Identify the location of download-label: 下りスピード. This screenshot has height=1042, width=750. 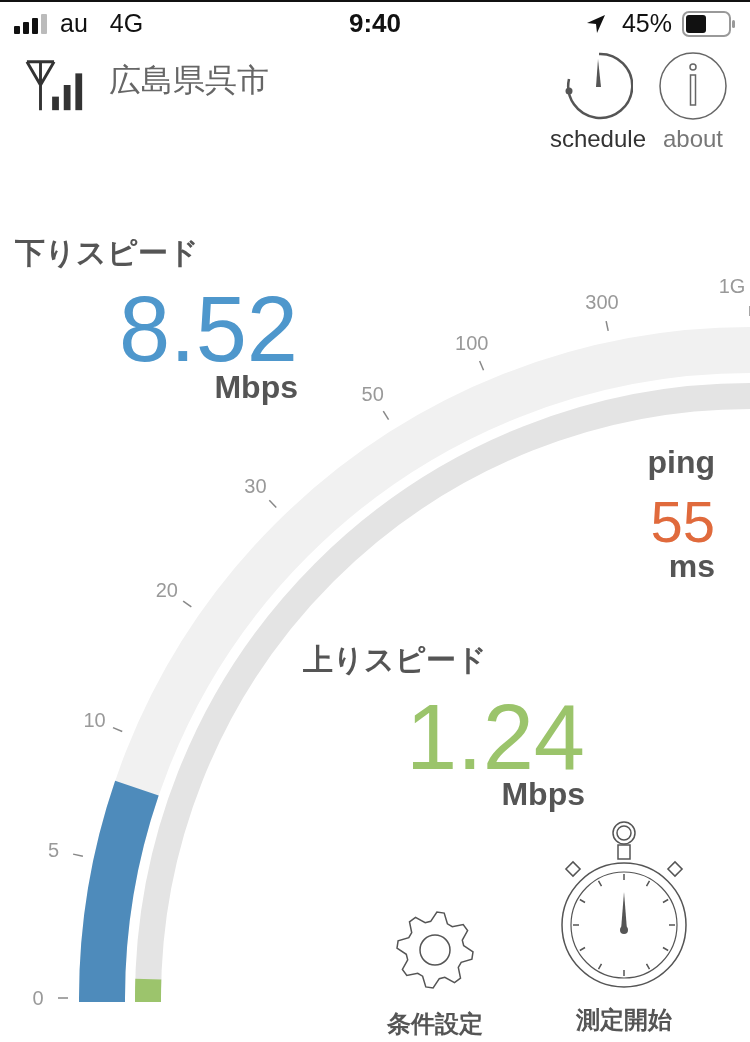
(107, 253).